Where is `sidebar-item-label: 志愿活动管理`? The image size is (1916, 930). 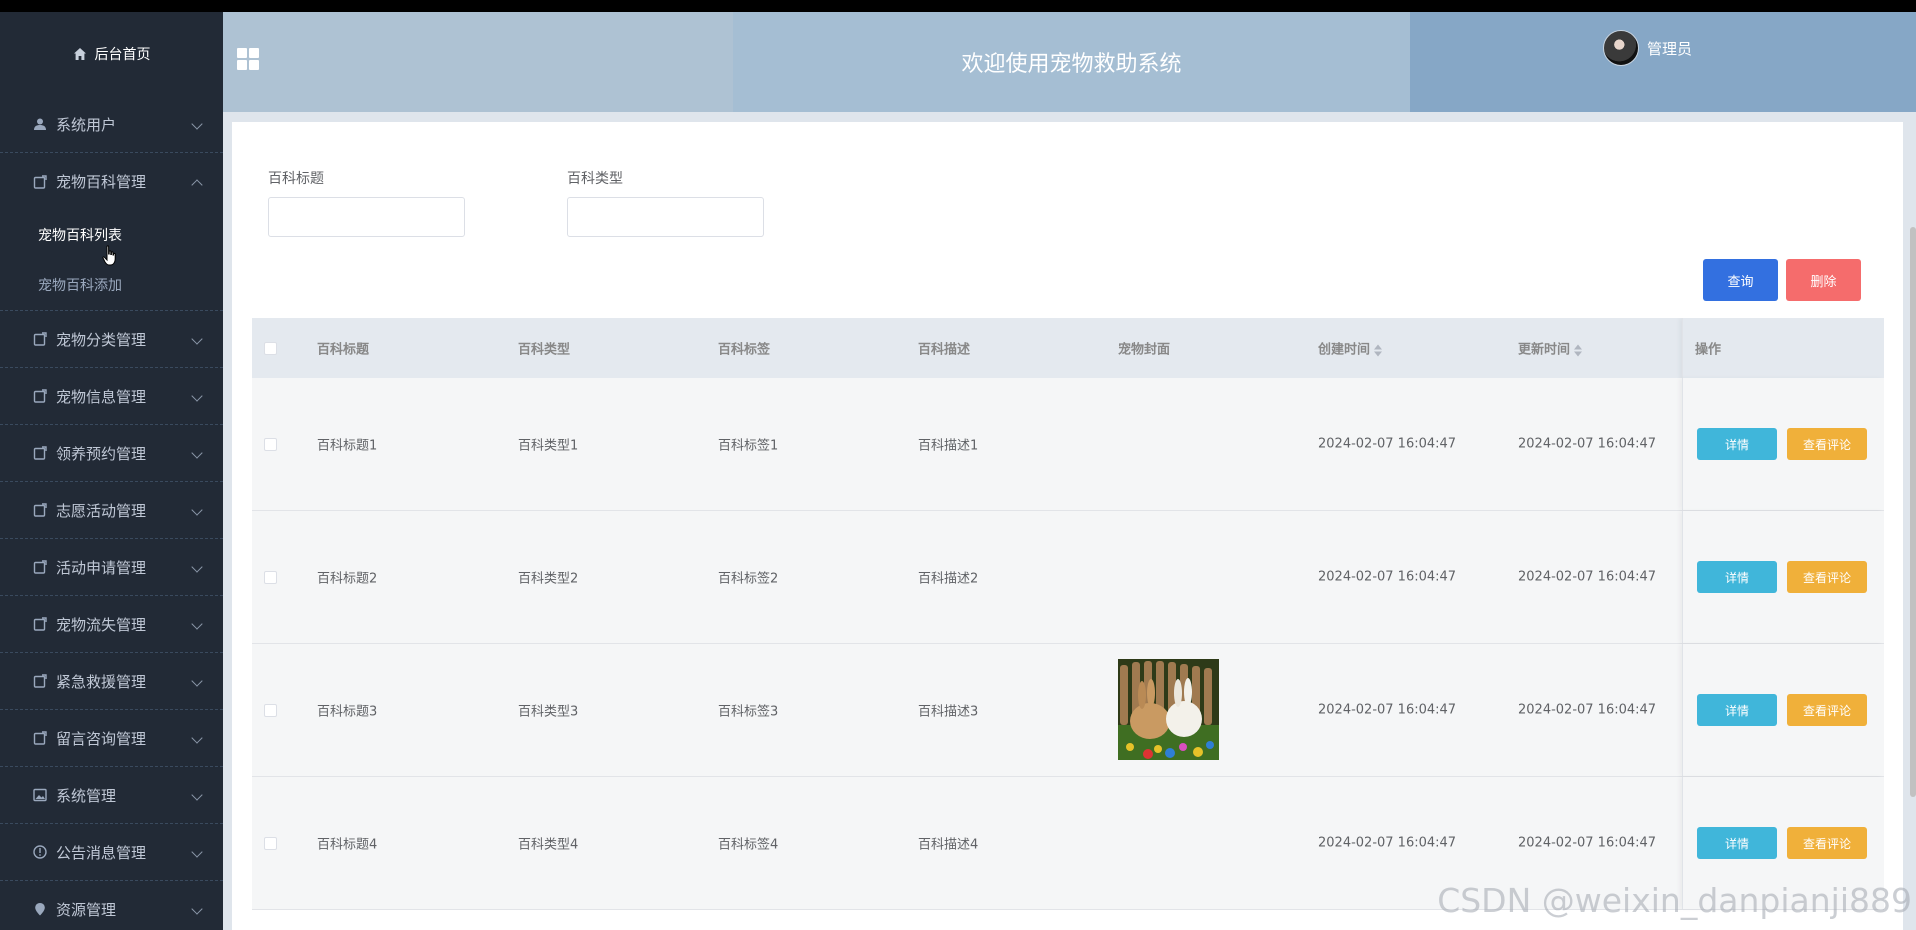
sidebar-item-label: 志愿活动管理 is located at coordinates (101, 510).